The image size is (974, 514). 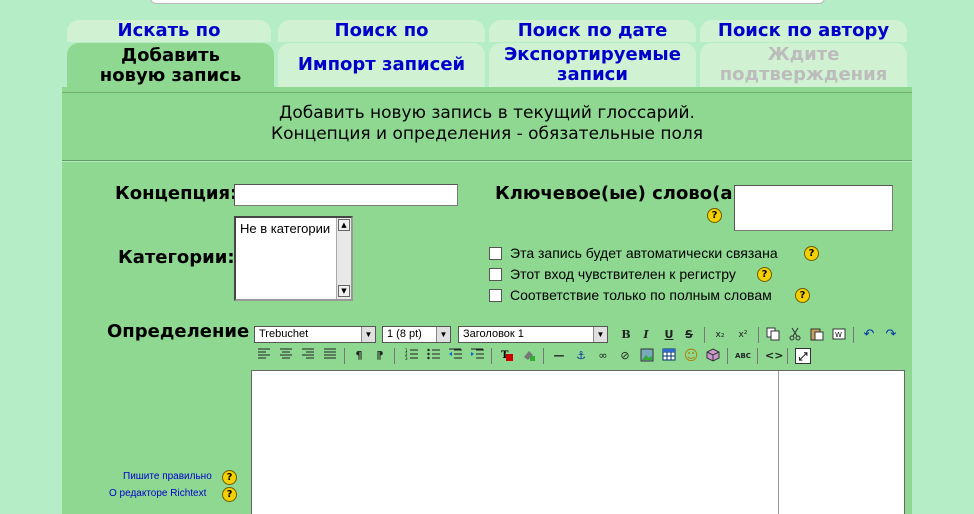 What do you see at coordinates (293, 258) in the screenshot?
I see `categories-listbox: Не в категории ▲ ▼` at bounding box center [293, 258].